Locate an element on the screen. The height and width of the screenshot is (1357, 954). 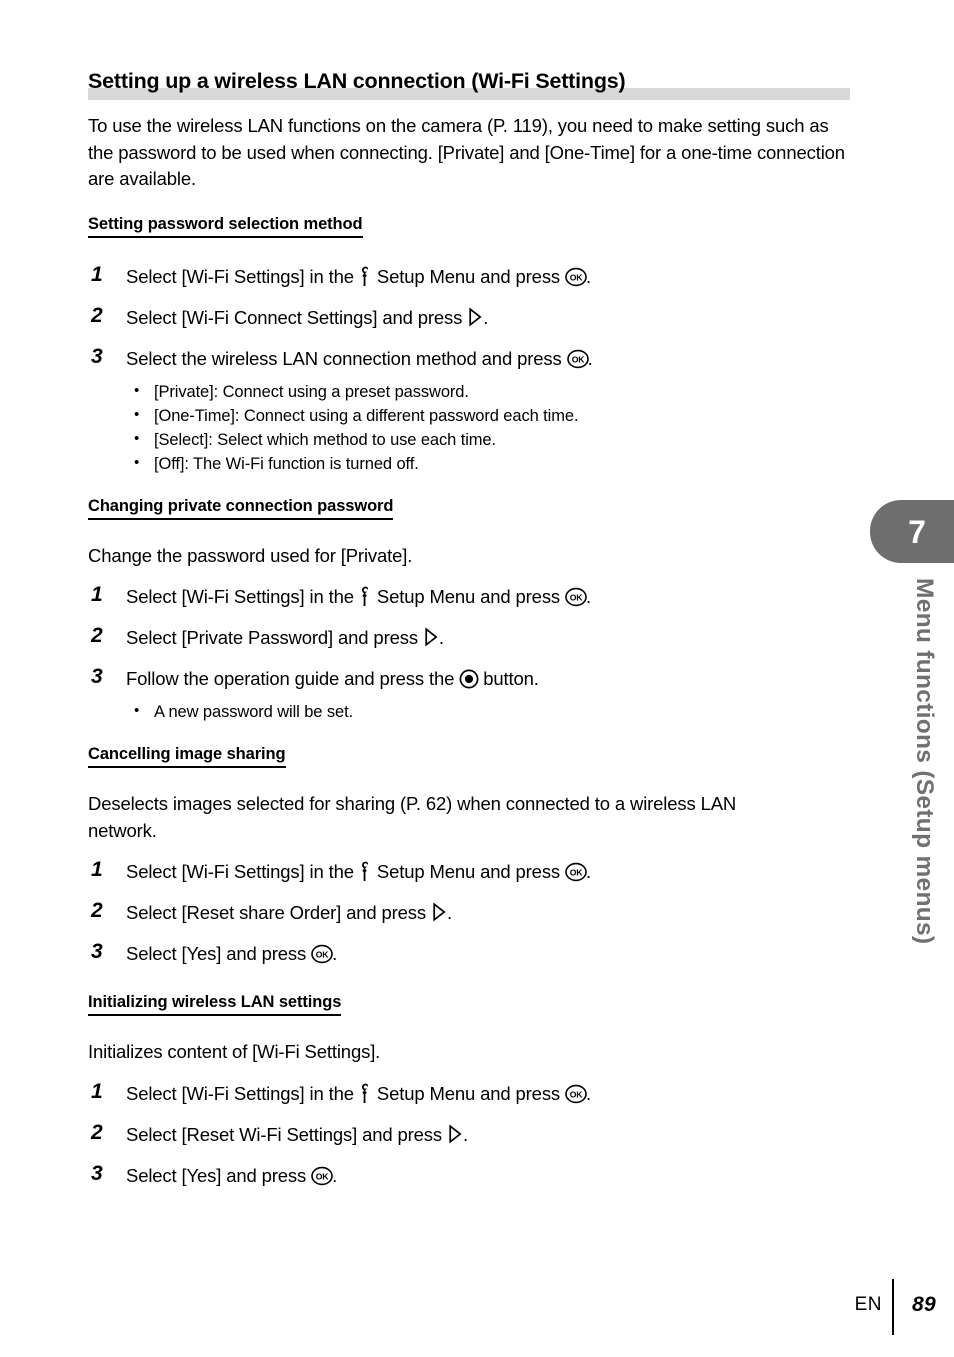
section-heading: Changing private connection password is located at coordinates (240, 508).